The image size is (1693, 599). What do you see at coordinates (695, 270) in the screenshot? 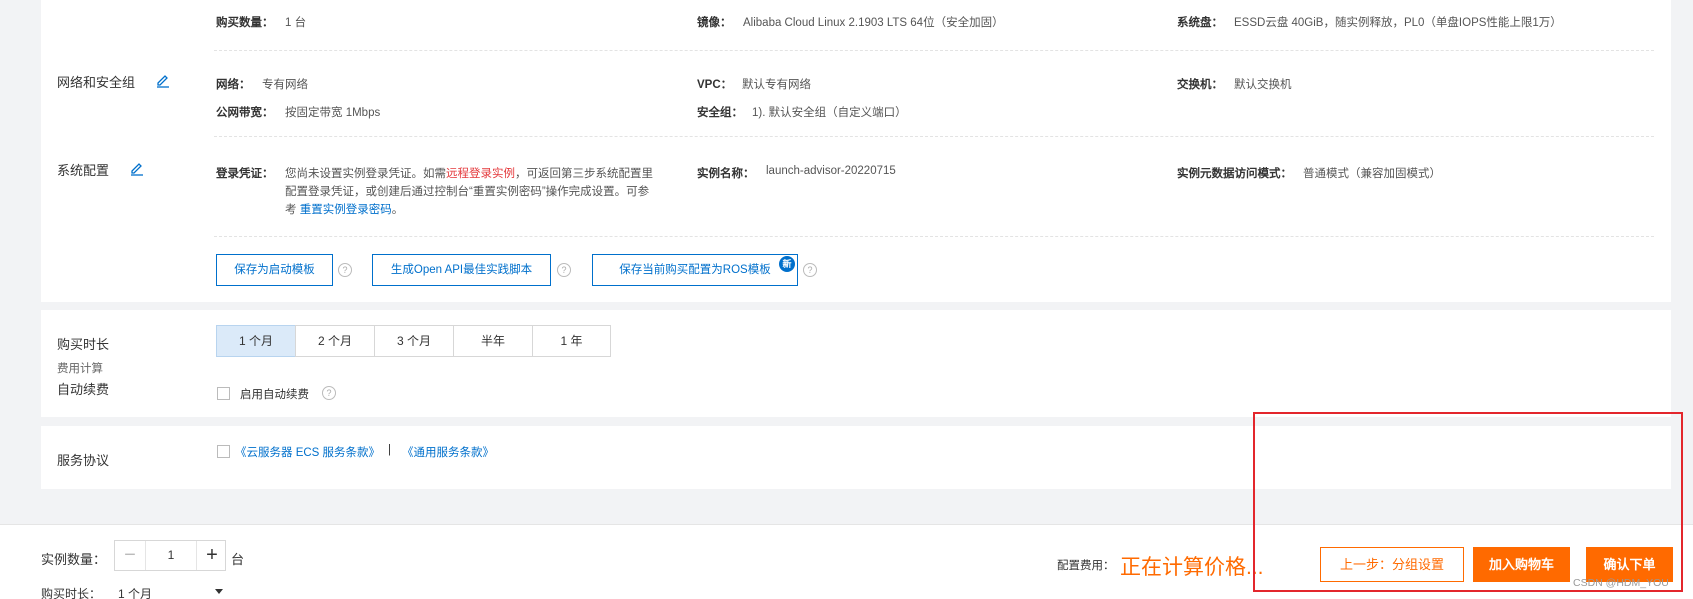
I see `save-ros-template-button: 保存当前购买配置为ROS模板` at bounding box center [695, 270].